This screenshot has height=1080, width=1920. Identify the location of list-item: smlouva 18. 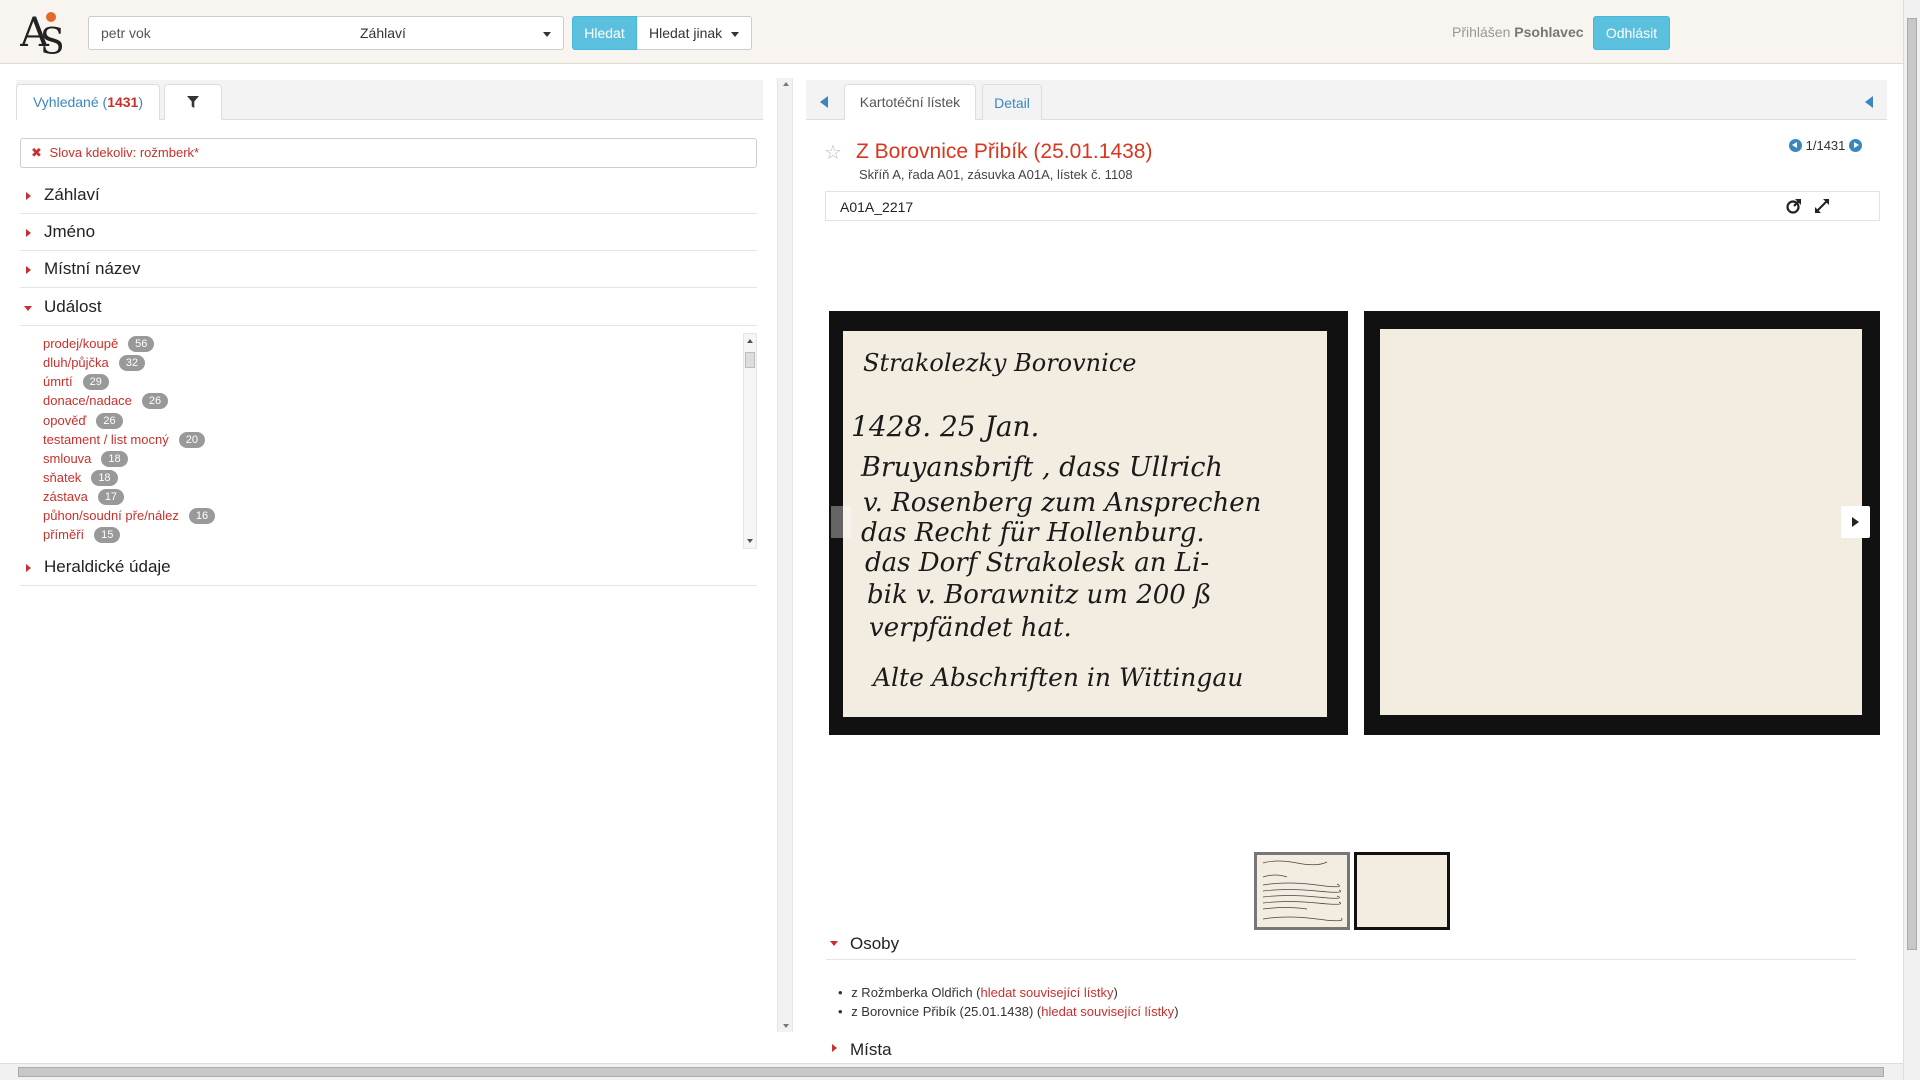
(85, 460).